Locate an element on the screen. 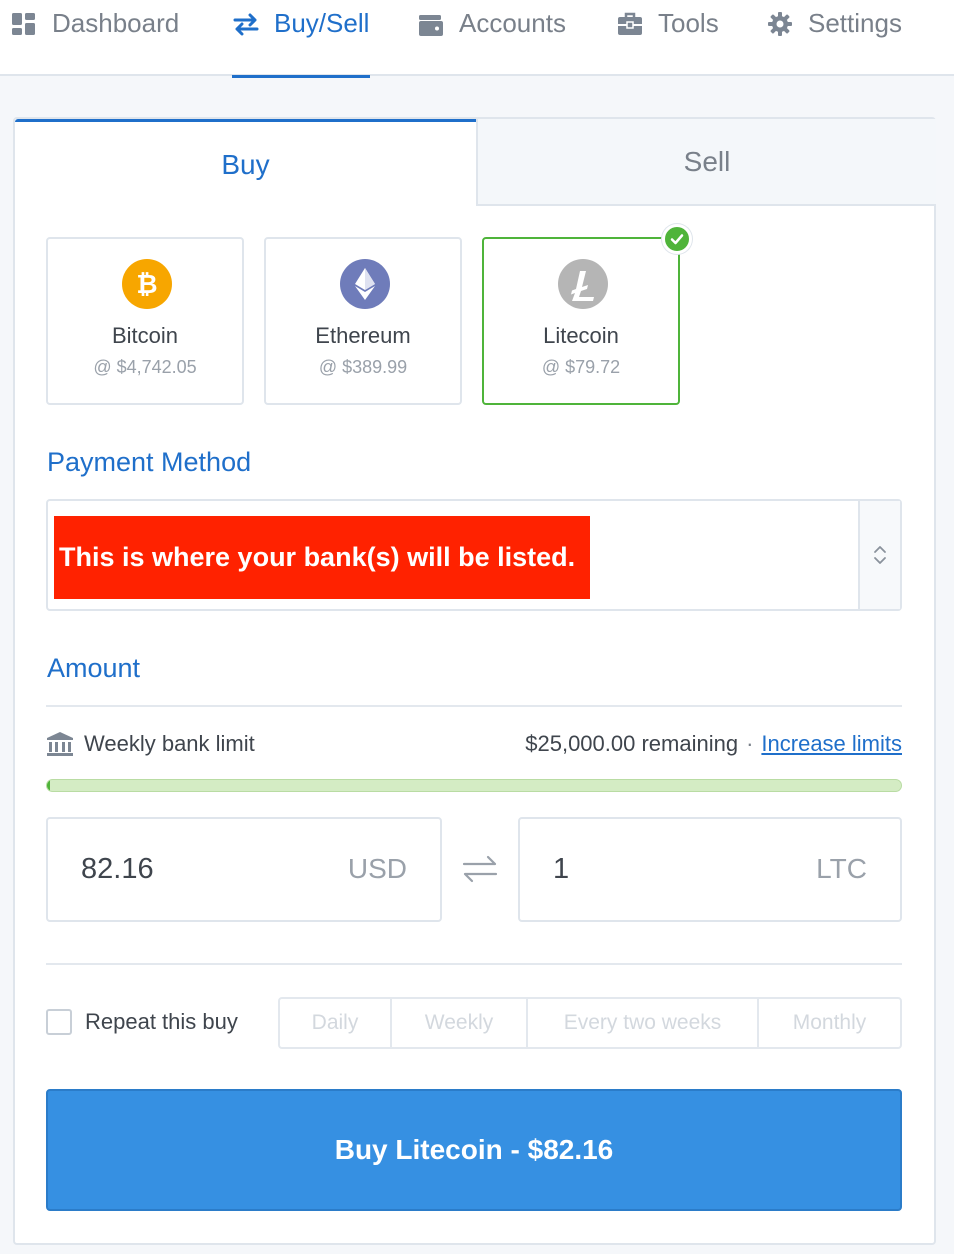 This screenshot has width=954, height=1254. crypto-unit: LTC is located at coordinates (841, 868).